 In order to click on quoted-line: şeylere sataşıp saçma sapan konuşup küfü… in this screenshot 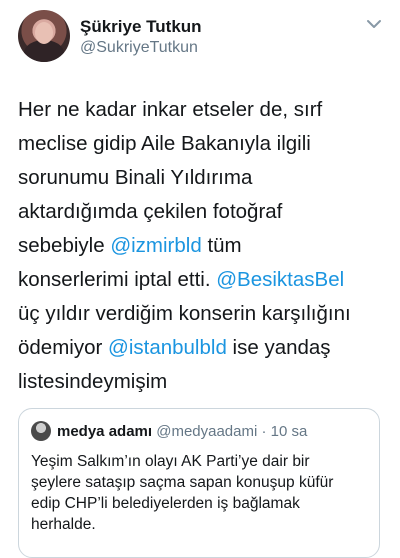, I will do `click(182, 482)`.